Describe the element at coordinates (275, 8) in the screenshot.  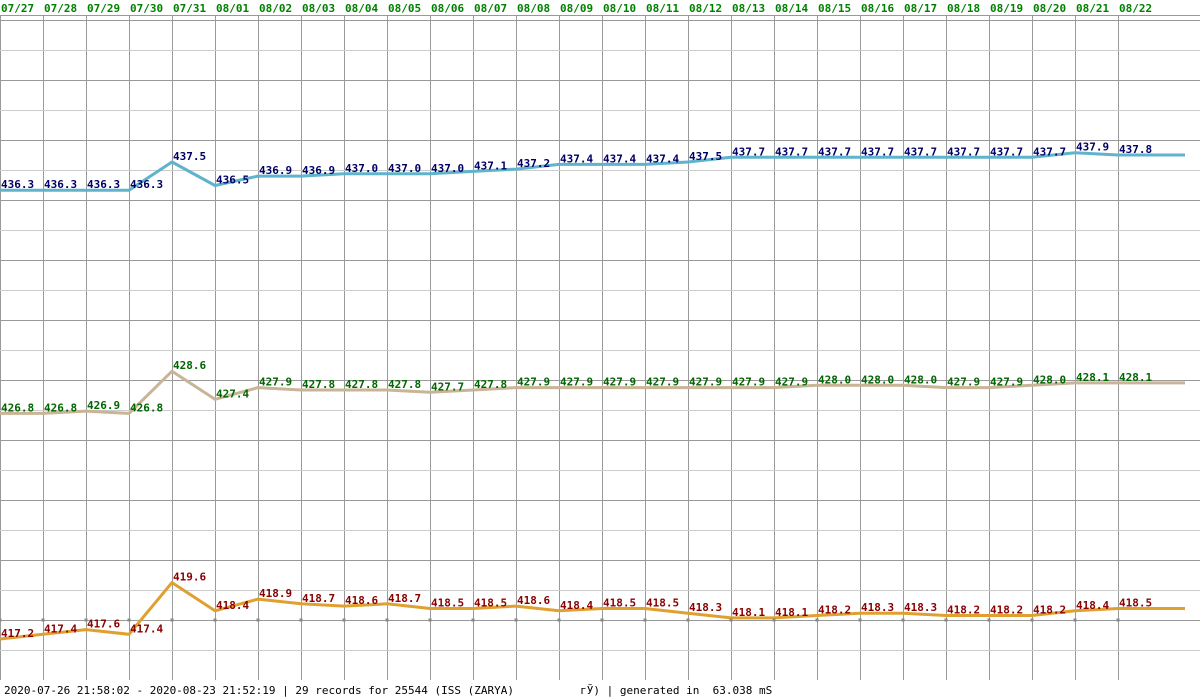
I see `date-label: 08/02` at that location.